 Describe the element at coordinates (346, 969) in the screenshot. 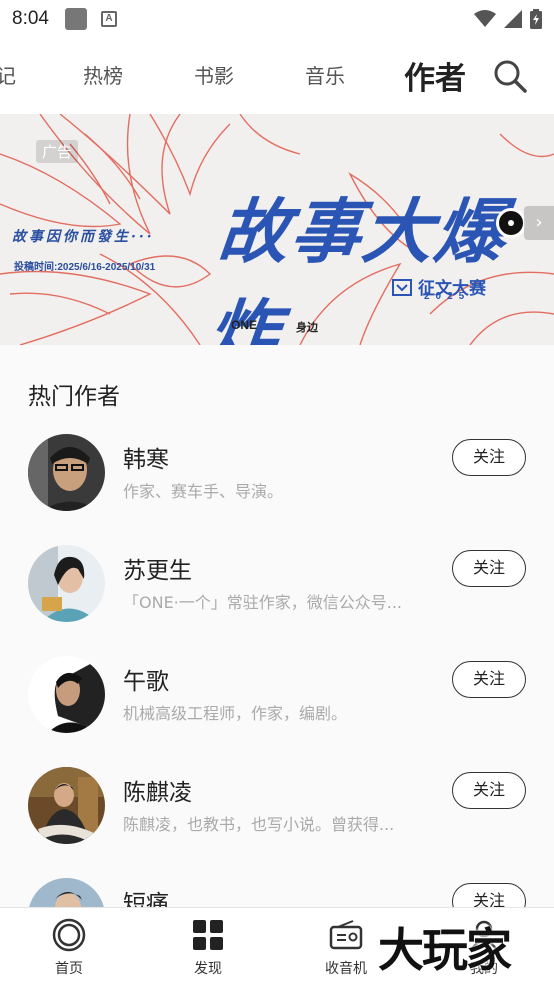

I see `nav-radio-label: 收音机` at that location.